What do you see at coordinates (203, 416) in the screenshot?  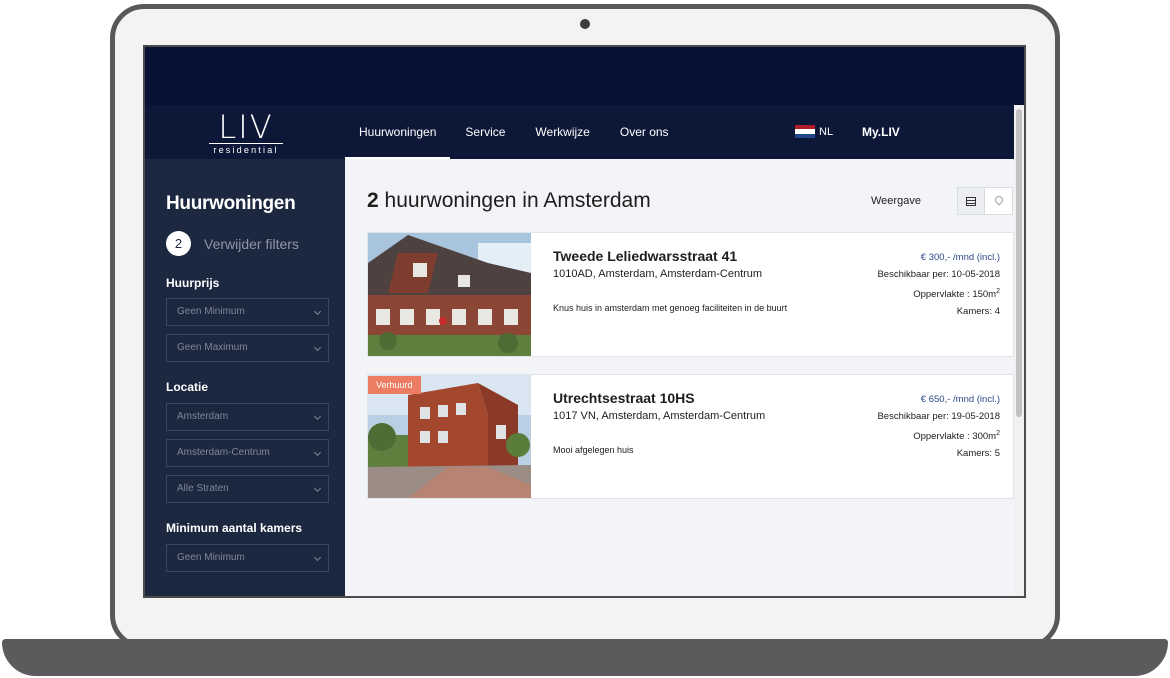 I see `city-value: Amsterdam` at bounding box center [203, 416].